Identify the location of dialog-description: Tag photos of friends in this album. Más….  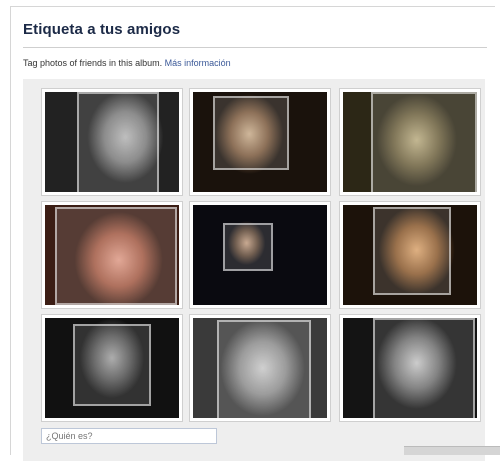
(127, 63).